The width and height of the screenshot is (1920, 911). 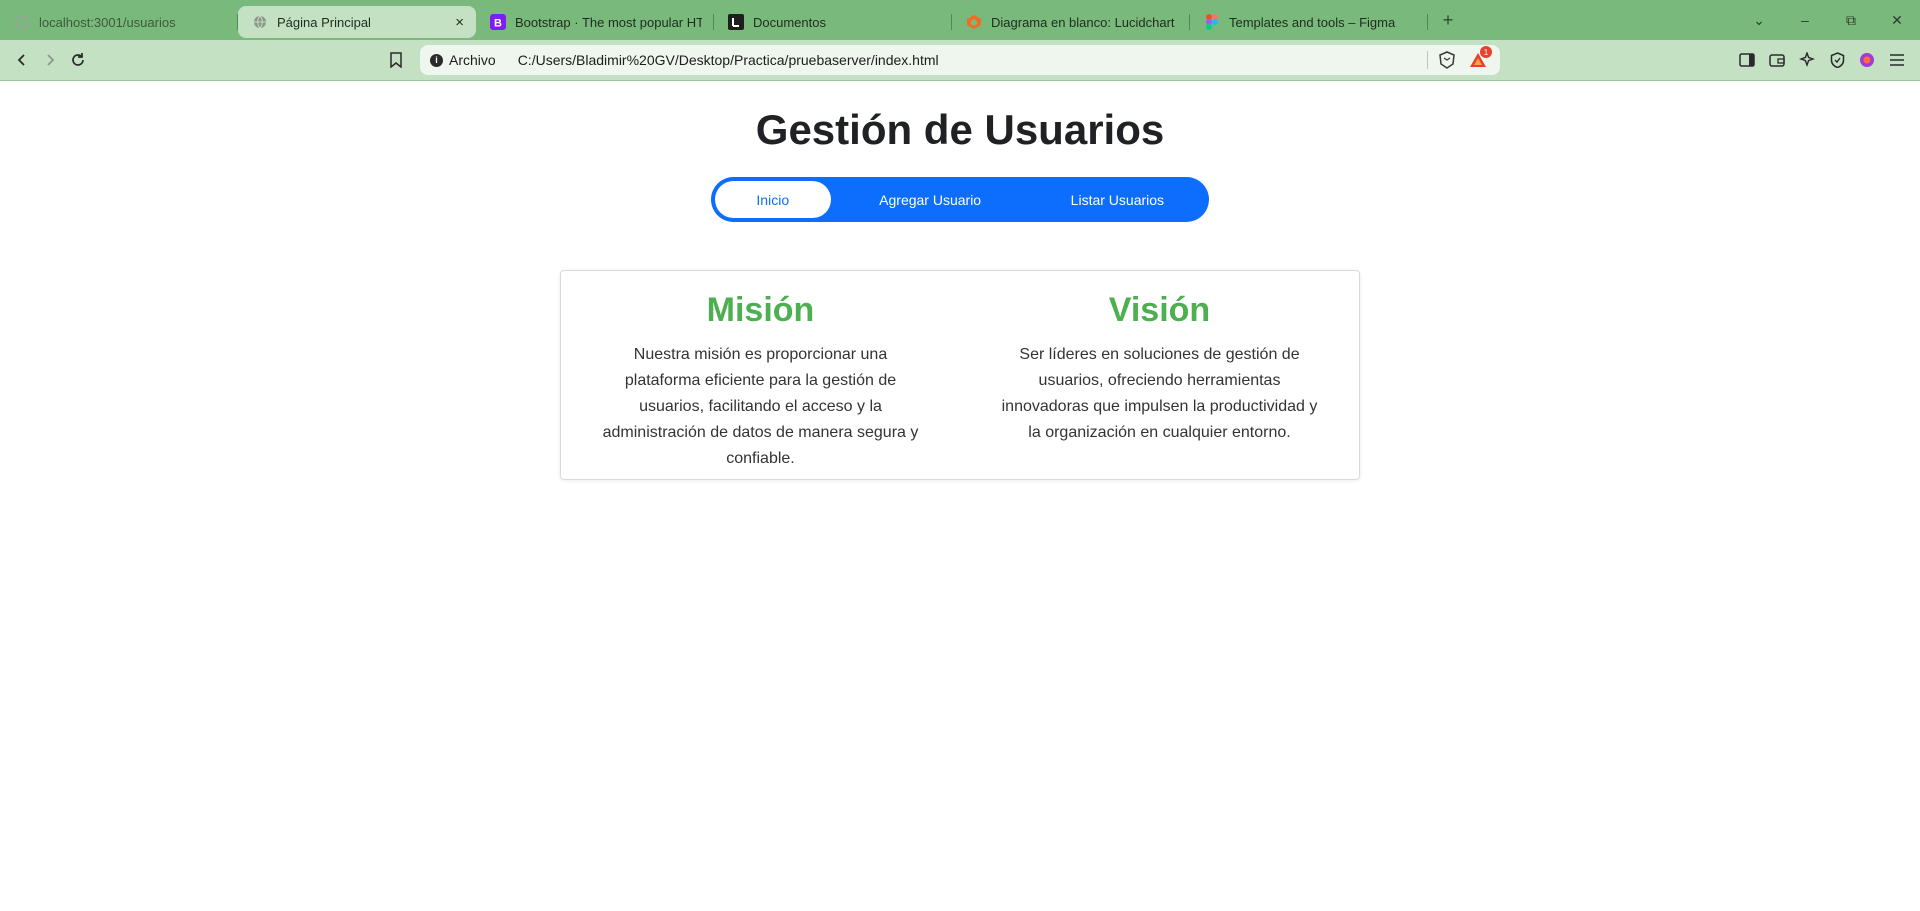 I want to click on tab-separator, so click(x=1427, y=22).